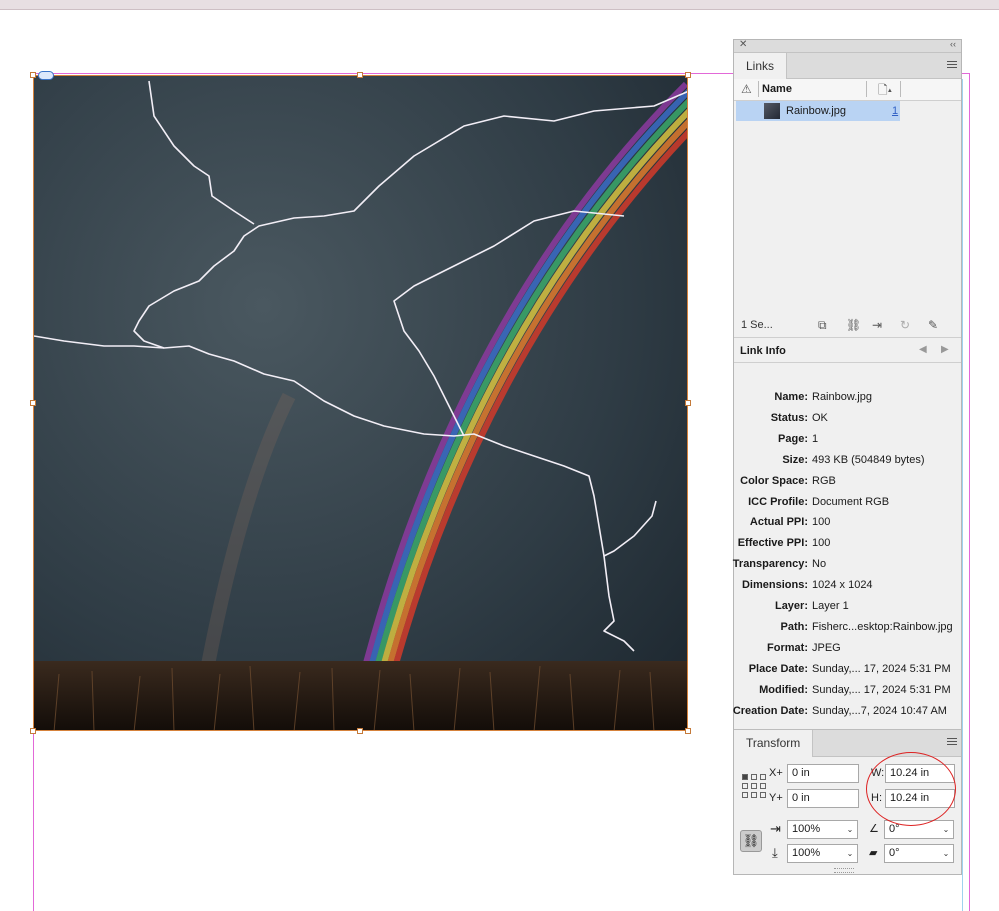  I want to click on tab-links: Links, so click(761, 66).